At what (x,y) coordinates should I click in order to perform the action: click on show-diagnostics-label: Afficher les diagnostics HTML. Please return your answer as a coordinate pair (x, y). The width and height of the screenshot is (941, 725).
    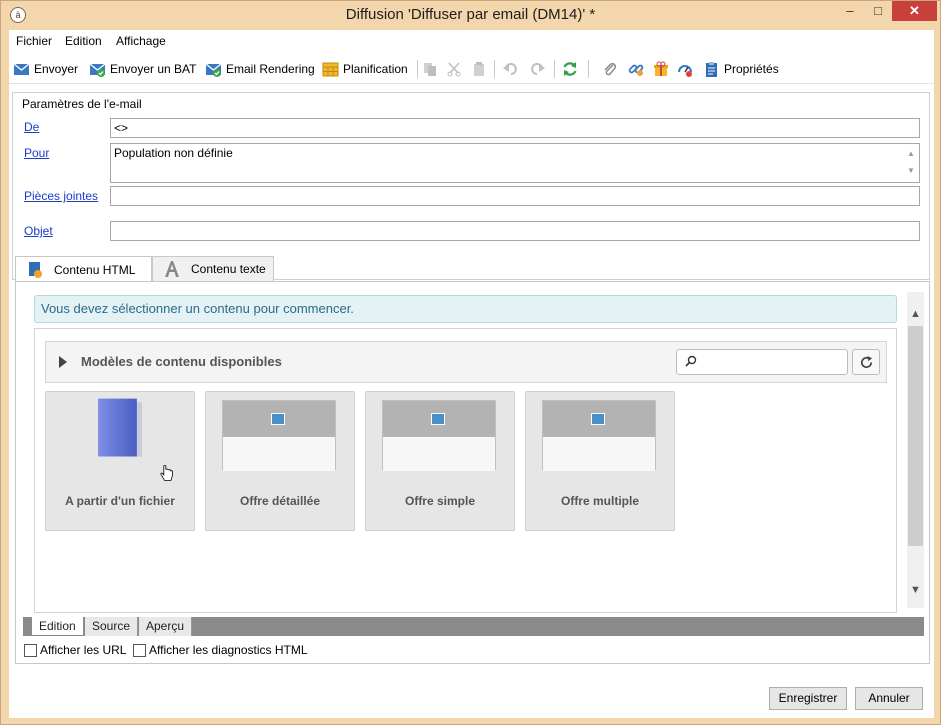
    Looking at the image, I should click on (228, 650).